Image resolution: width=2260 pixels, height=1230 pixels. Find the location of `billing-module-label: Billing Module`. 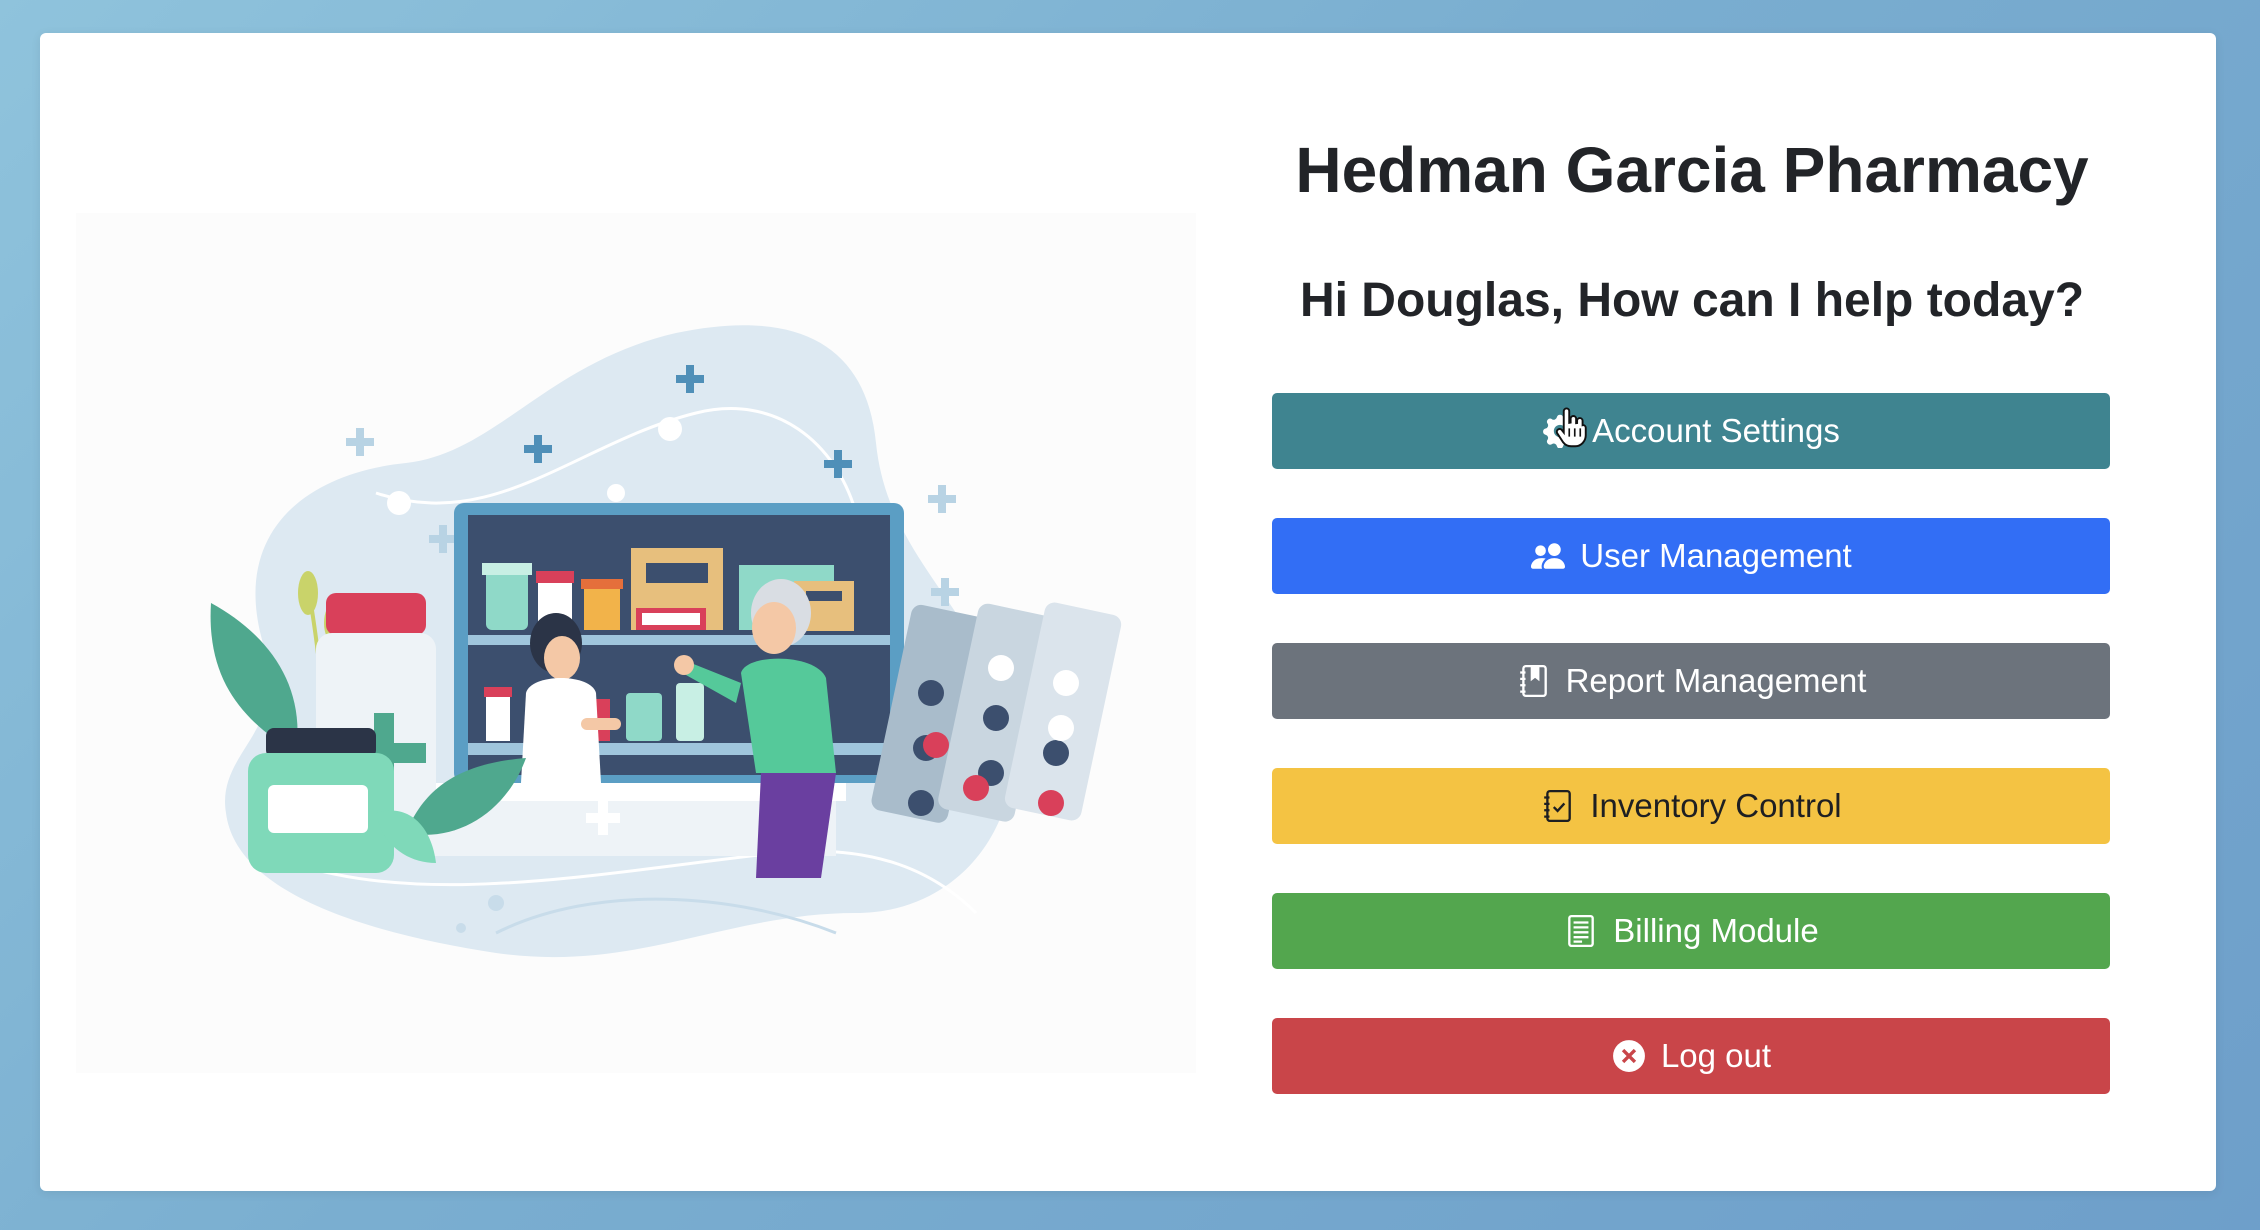

billing-module-label: Billing Module is located at coordinates (1716, 930).